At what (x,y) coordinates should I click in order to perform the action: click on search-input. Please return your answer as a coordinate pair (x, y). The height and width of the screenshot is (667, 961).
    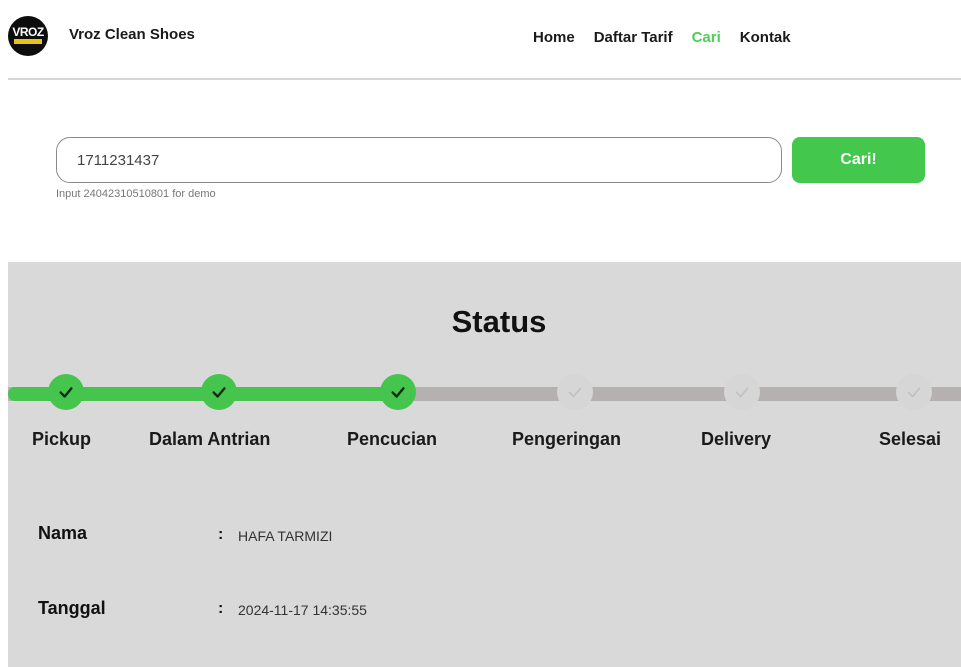
    Looking at the image, I should click on (419, 160).